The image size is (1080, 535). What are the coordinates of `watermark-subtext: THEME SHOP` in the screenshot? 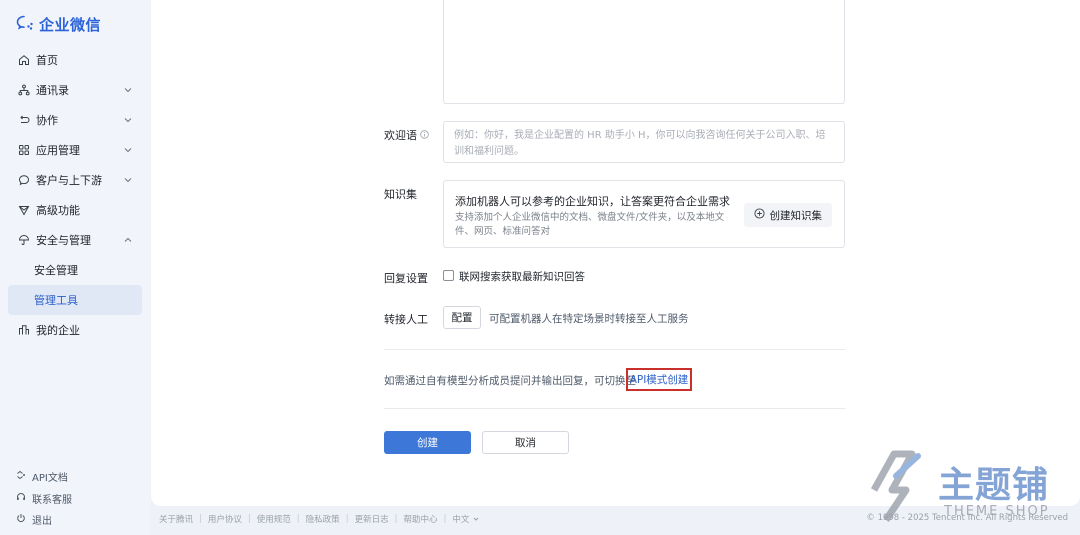 It's located at (997, 511).